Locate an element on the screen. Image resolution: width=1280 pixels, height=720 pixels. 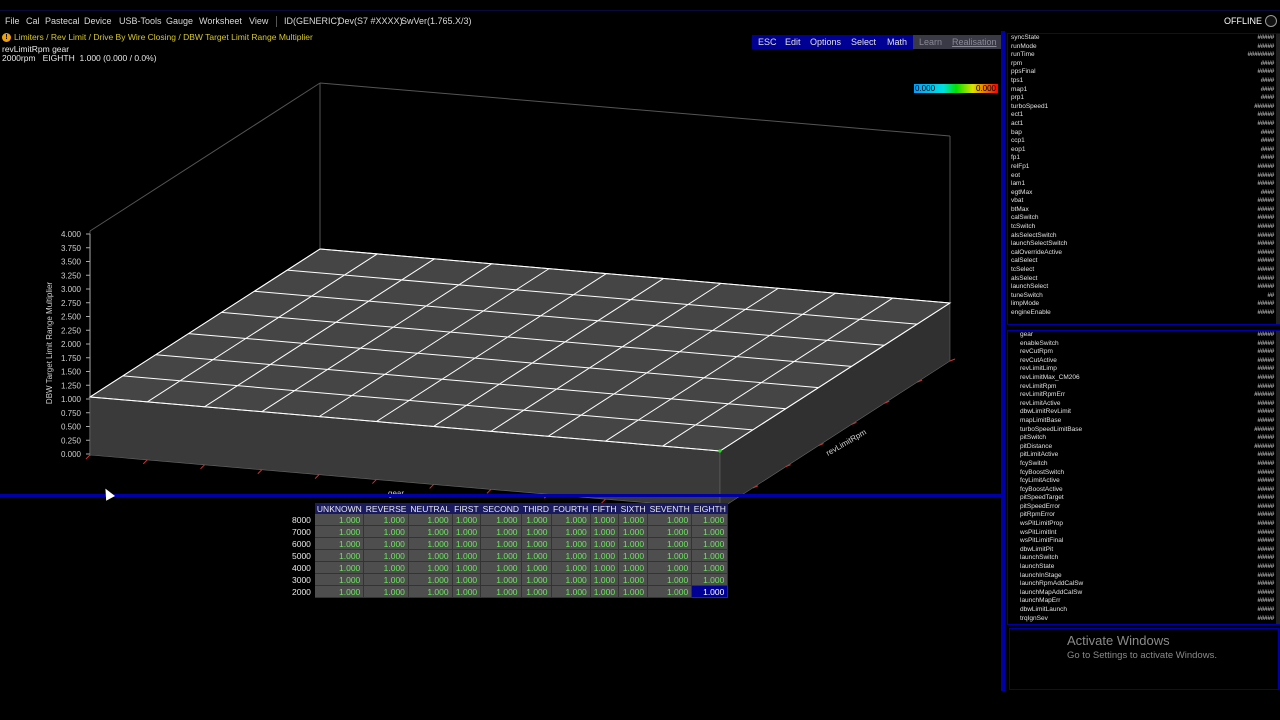
channel-row: eot ##### is located at coordinates (1144, 176).